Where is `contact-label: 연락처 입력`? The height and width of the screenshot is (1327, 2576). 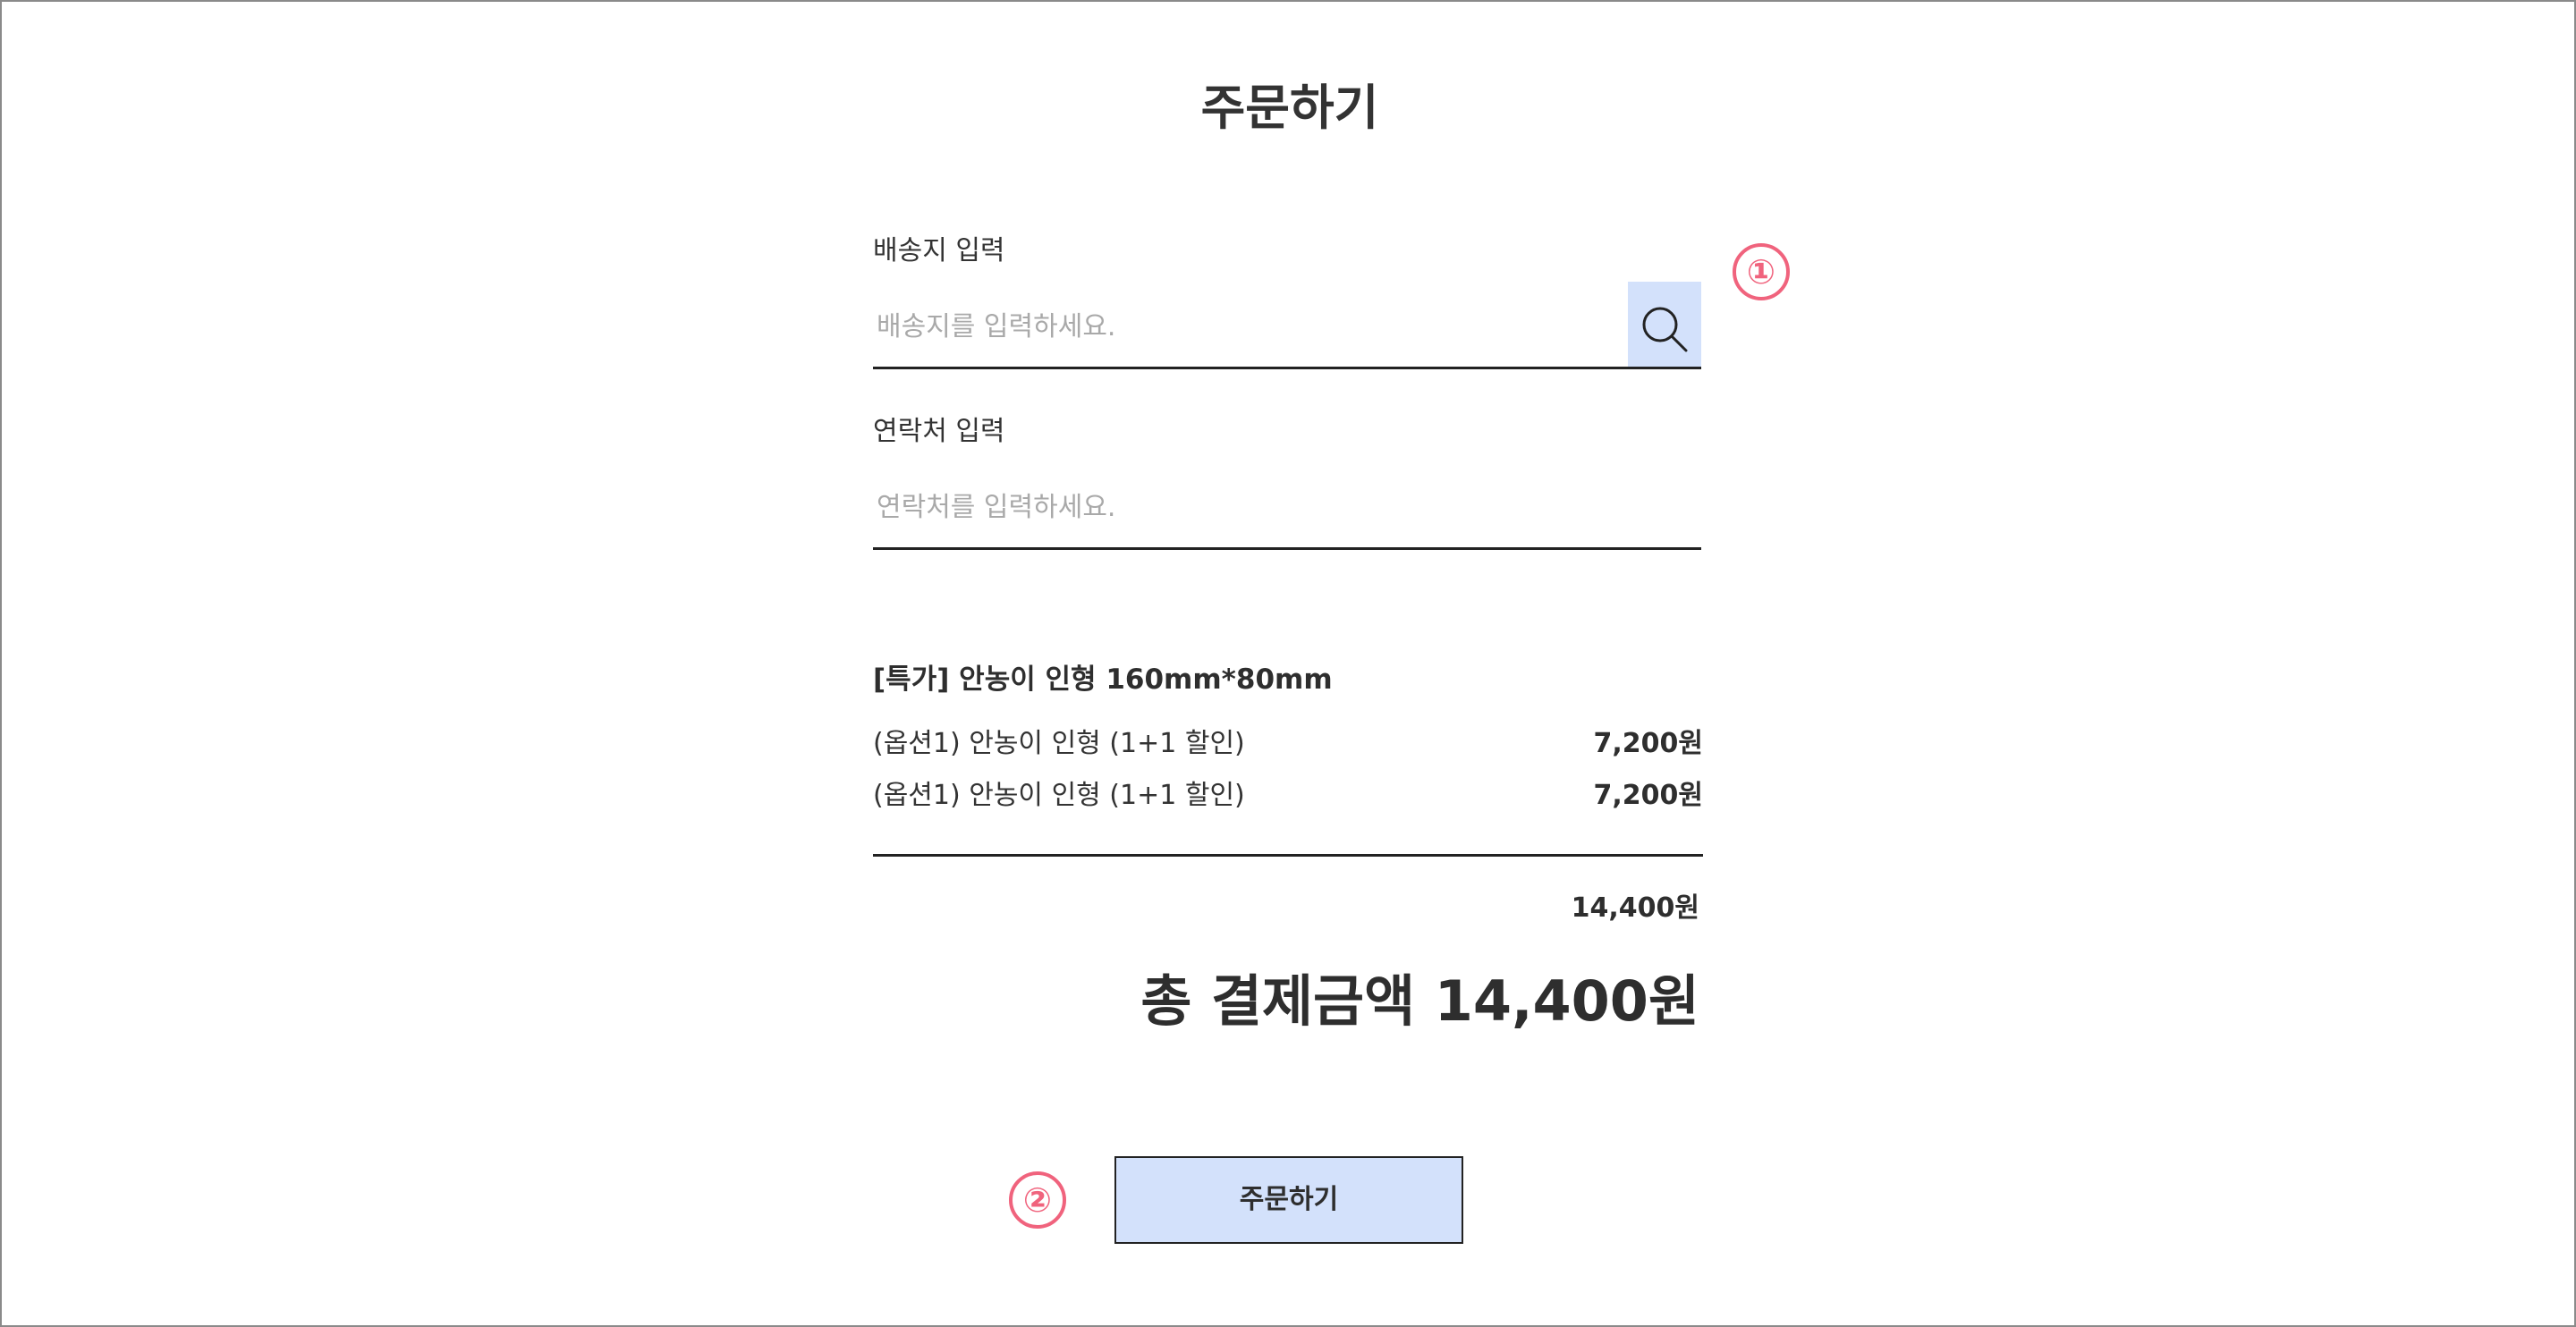
contact-label: 연락처 입력 is located at coordinates (939, 431).